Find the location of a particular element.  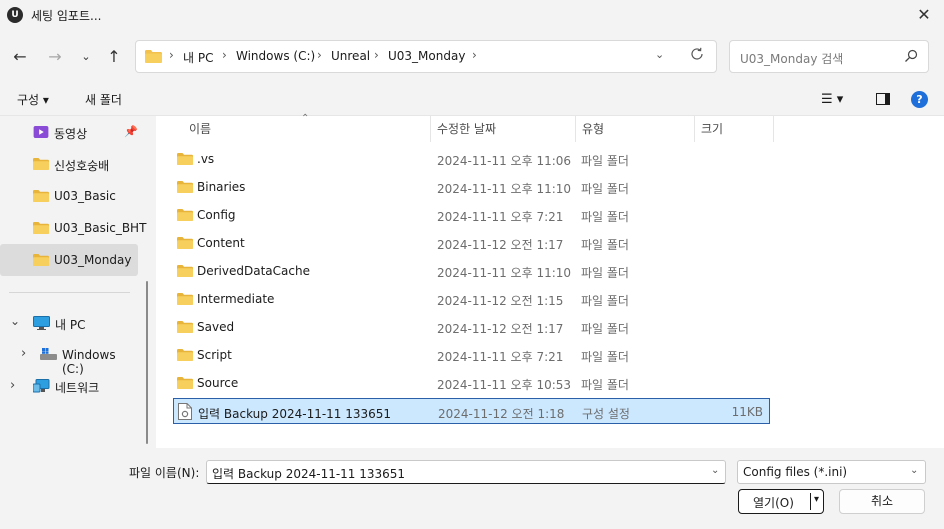

file-row: Script 2024-11-11 오후 7:21 파일 폴더 is located at coordinates (471, 355).